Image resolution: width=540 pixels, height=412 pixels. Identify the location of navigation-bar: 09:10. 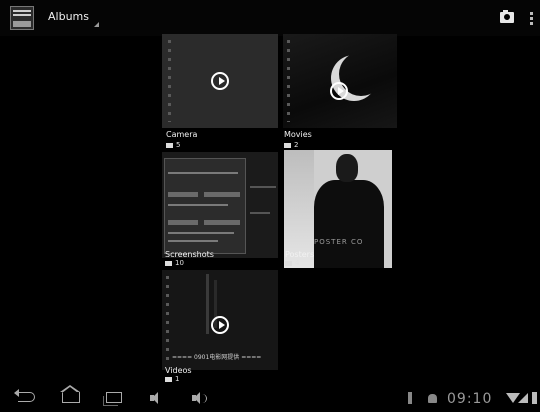
(270, 398).